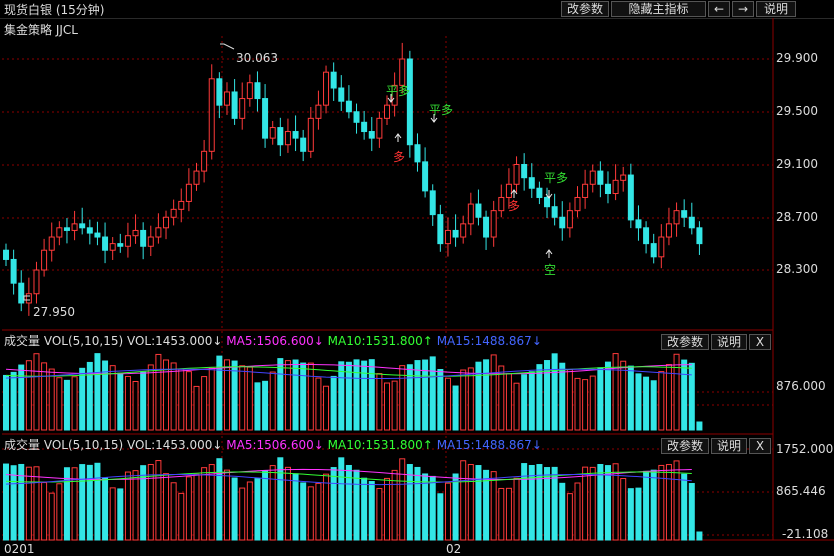 Image resolution: width=834 pixels, height=556 pixels. I want to click on panel-name: 成交量, so click(22, 445).